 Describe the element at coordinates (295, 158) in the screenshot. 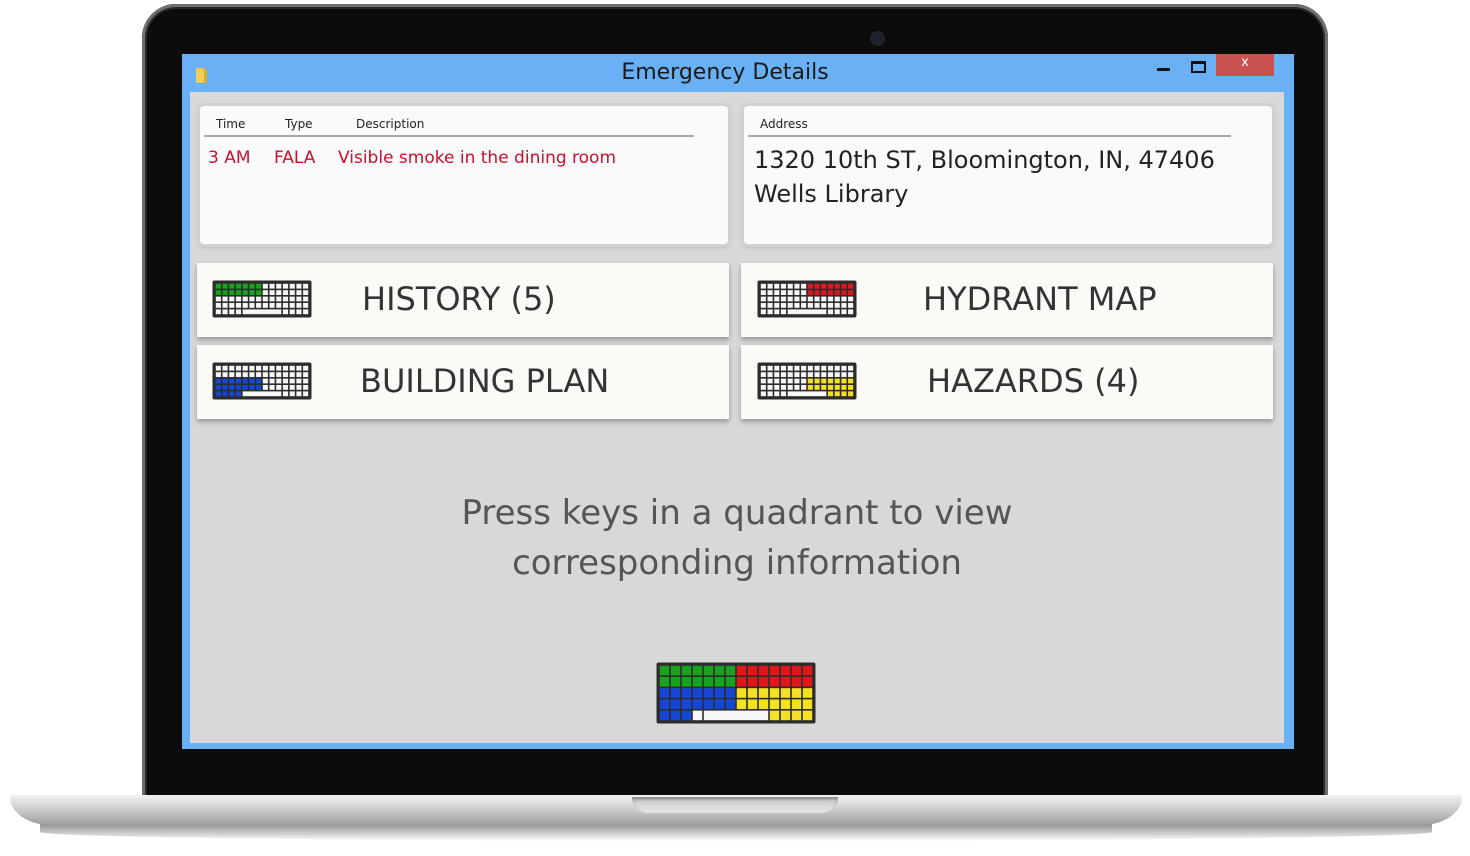

I see `incident-type: FALA` at that location.